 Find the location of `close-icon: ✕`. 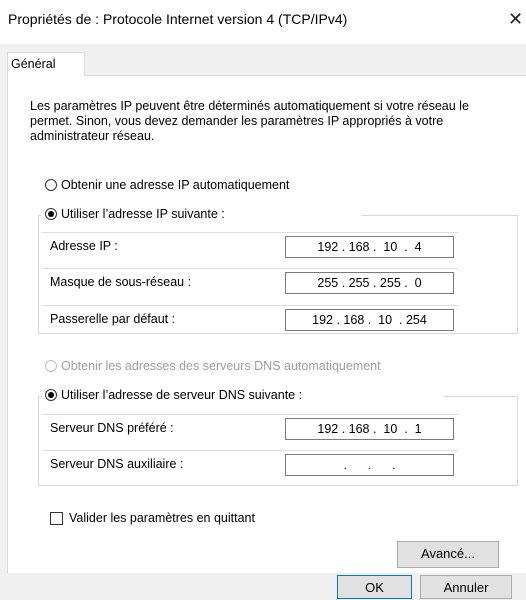

close-icon: ✕ is located at coordinates (517, 19).